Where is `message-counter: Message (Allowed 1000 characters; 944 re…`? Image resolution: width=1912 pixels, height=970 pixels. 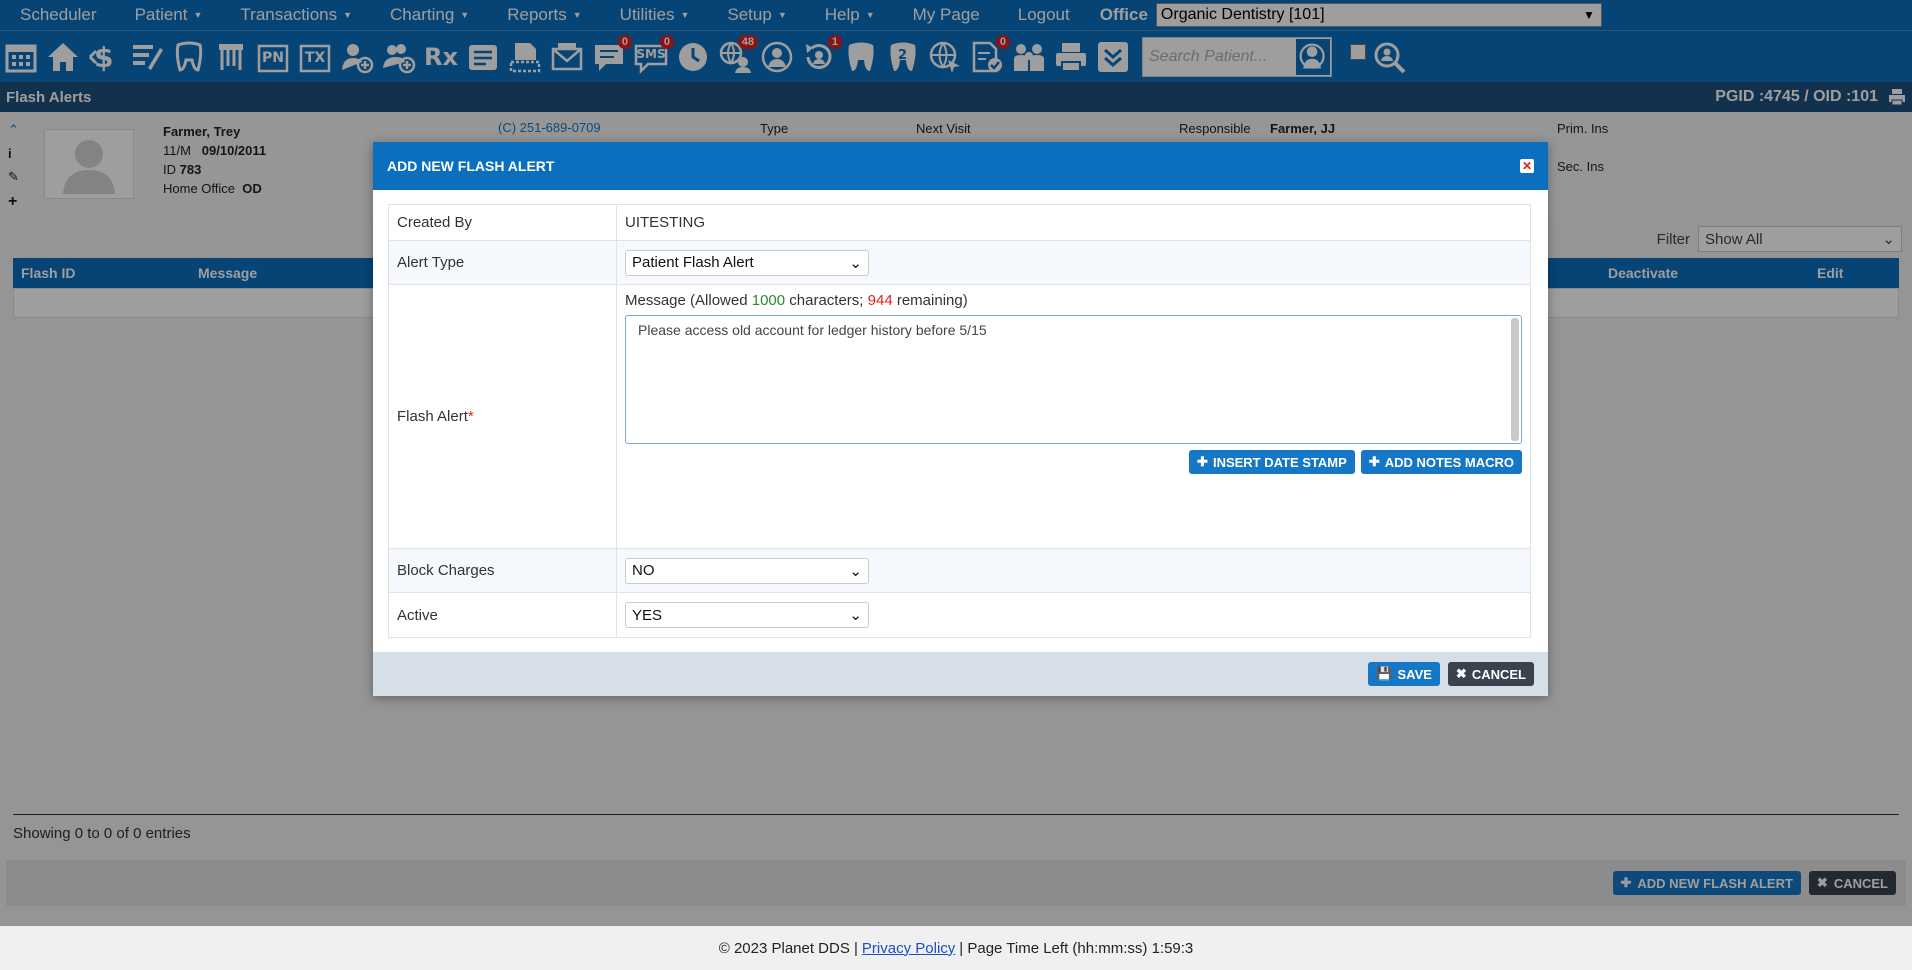 message-counter: Message (Allowed 1000 characters; 944 re… is located at coordinates (1073, 300).